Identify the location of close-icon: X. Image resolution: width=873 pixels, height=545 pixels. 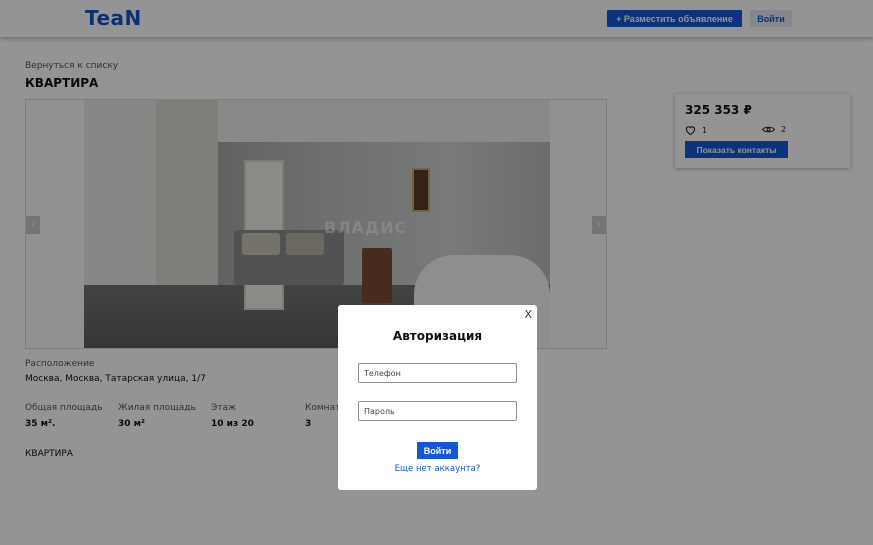
(528, 314).